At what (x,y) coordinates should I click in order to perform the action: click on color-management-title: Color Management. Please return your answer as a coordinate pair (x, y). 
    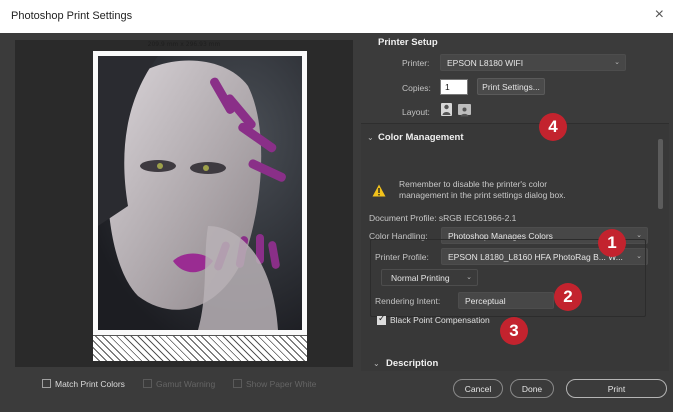
    Looking at the image, I should click on (421, 137).